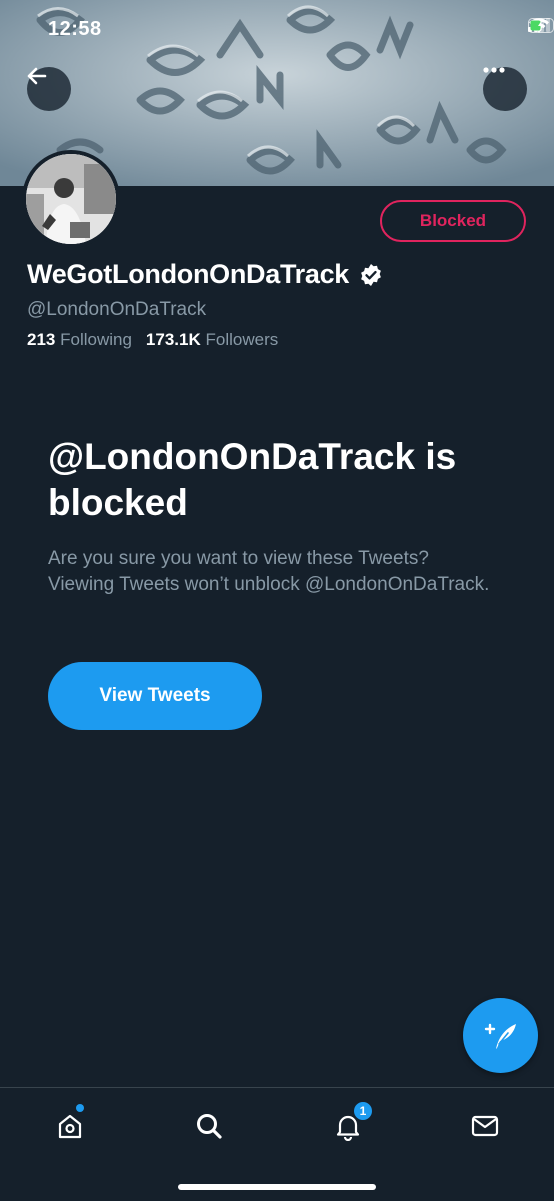  Describe the element at coordinates (155, 696) in the screenshot. I see `view-tweets-button: View Tweets` at that location.